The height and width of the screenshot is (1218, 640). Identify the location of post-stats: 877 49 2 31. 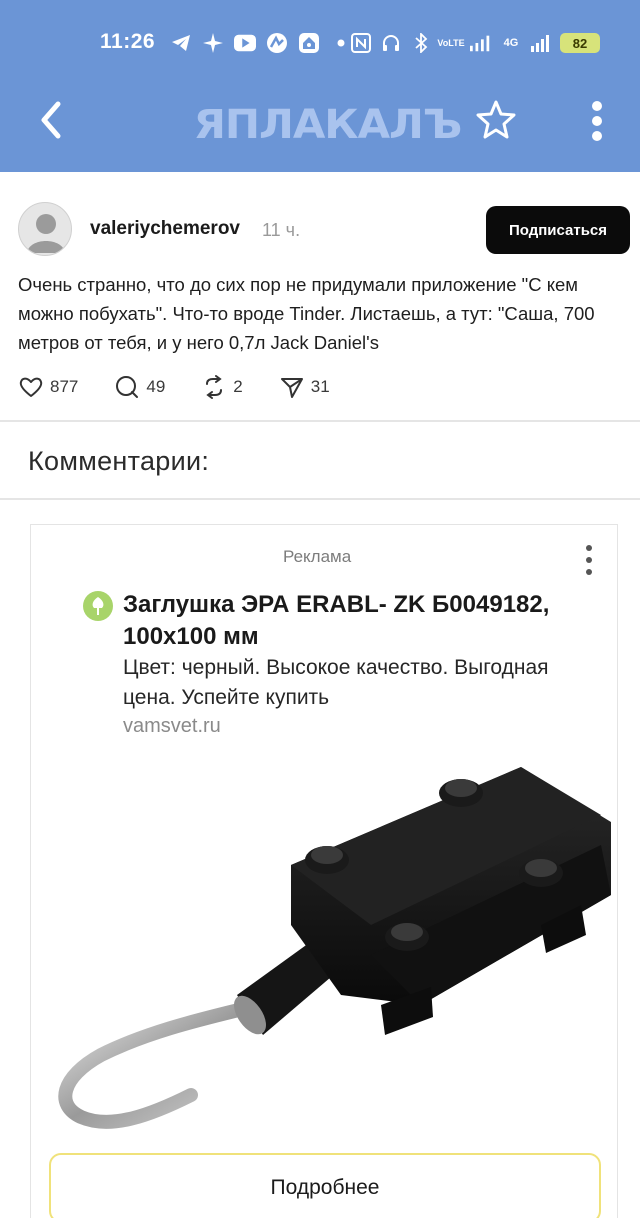
(192, 387).